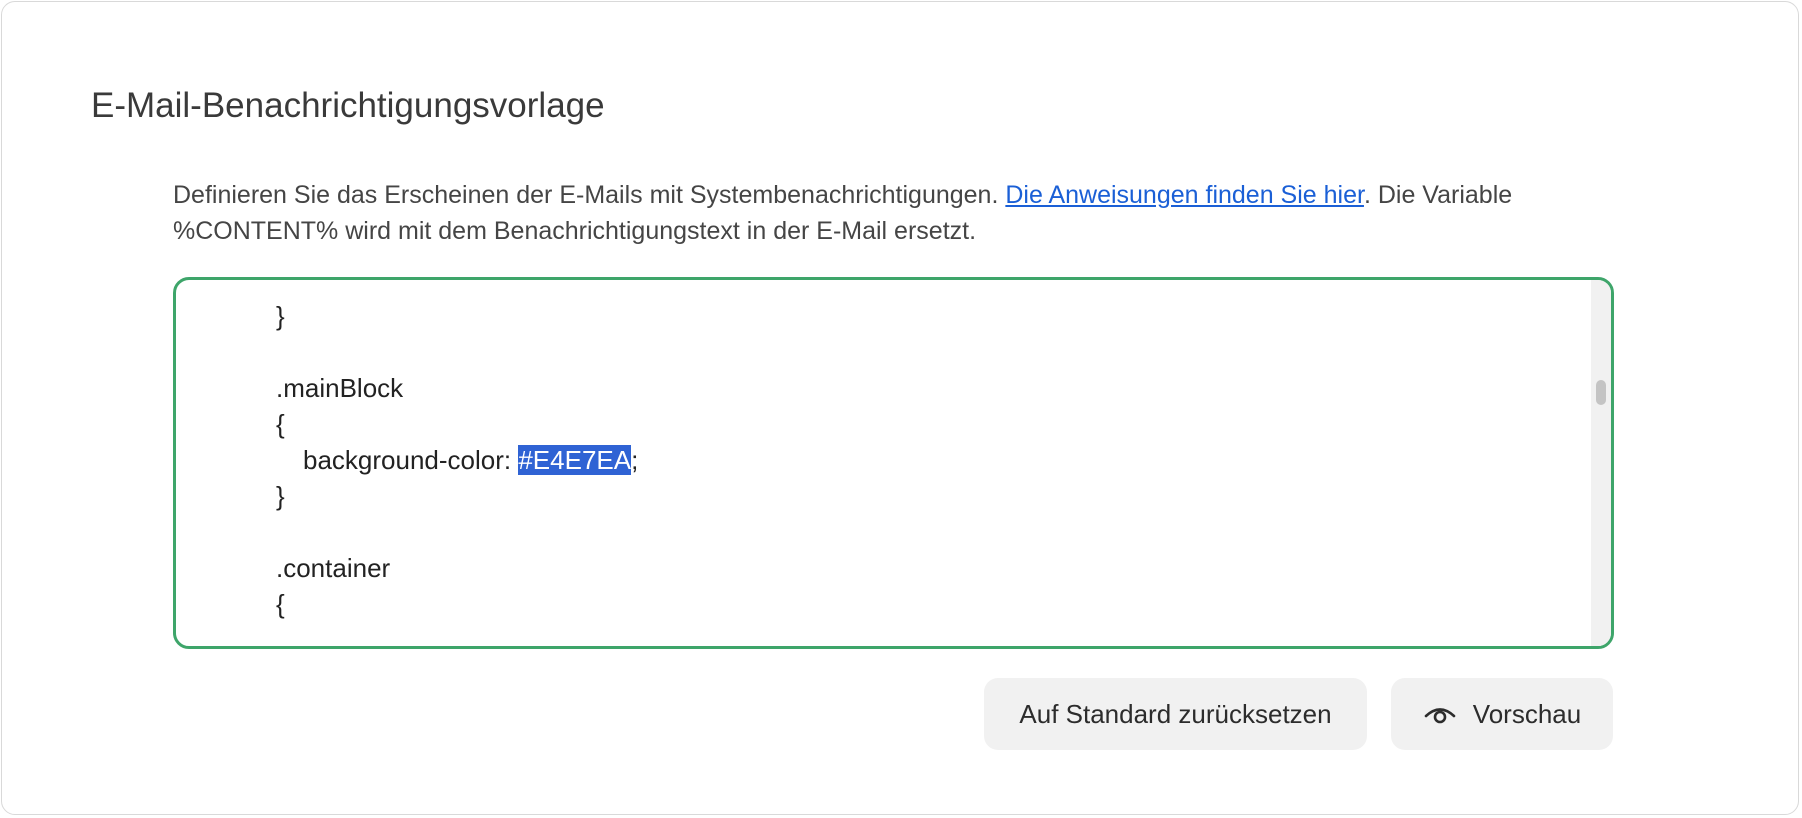  What do you see at coordinates (1440, 714) in the screenshot?
I see `eye-icon` at bounding box center [1440, 714].